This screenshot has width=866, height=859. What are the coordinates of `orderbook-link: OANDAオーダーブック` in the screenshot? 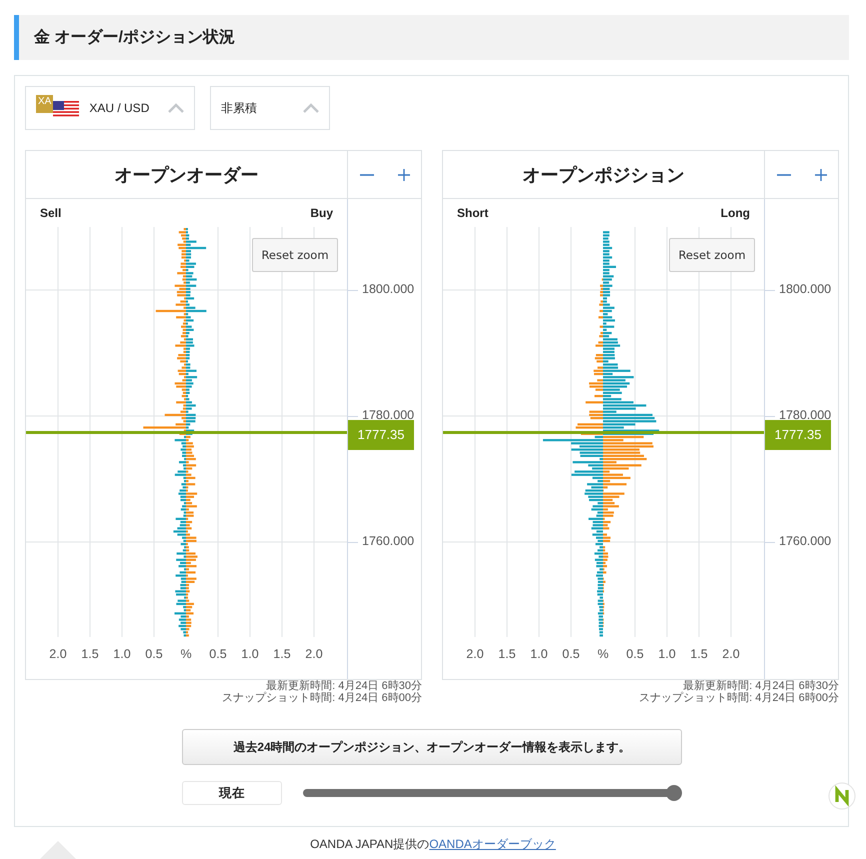 It's located at (492, 844).